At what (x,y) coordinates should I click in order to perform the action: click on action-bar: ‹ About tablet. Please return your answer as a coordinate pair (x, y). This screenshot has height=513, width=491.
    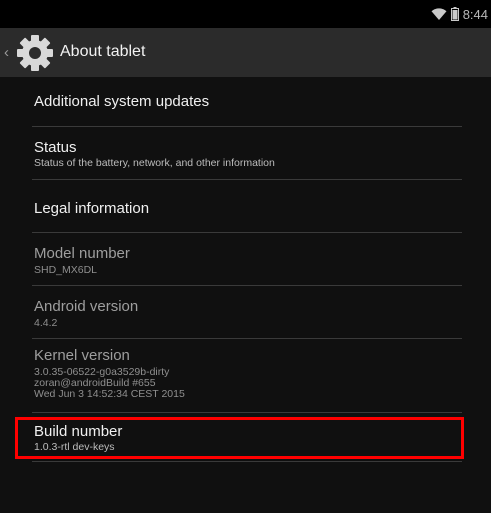
    Looking at the image, I should click on (245, 52).